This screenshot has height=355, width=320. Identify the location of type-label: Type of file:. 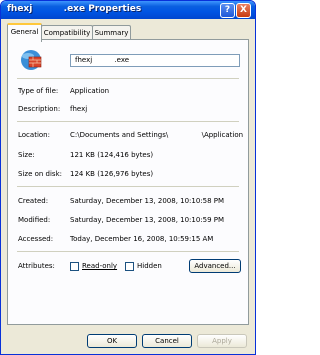
(38, 91).